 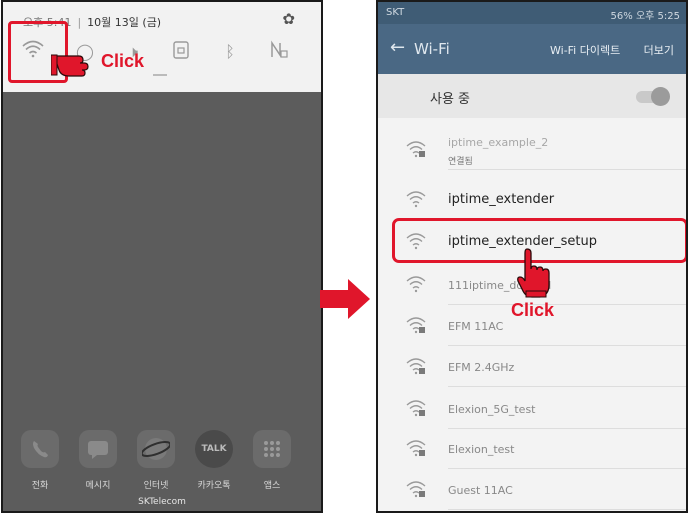 What do you see at coordinates (124, 22) in the screenshot?
I see `status-date: 10월 13일 (금)` at bounding box center [124, 22].